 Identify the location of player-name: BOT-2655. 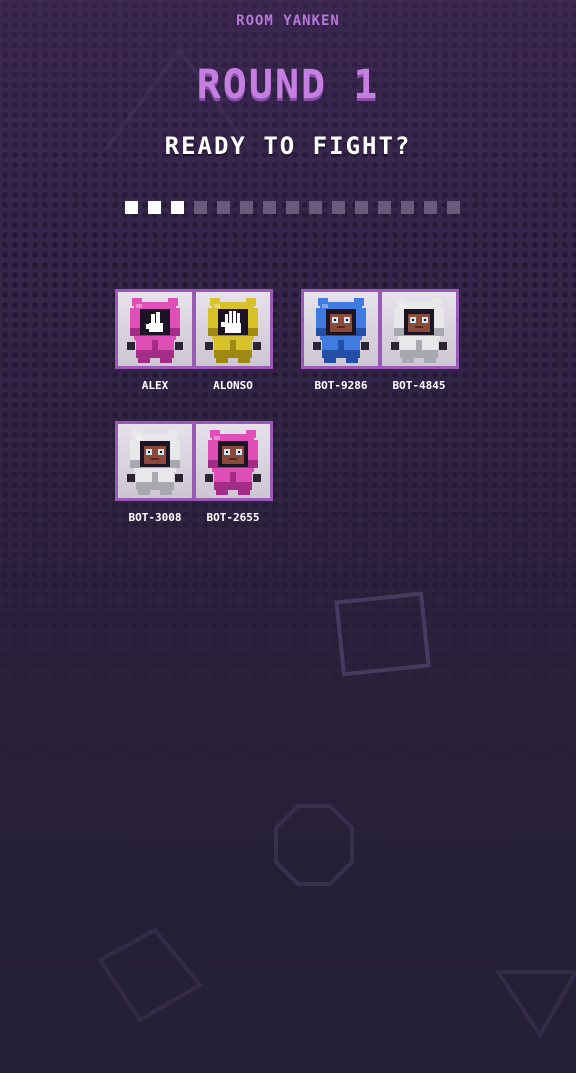
(233, 517).